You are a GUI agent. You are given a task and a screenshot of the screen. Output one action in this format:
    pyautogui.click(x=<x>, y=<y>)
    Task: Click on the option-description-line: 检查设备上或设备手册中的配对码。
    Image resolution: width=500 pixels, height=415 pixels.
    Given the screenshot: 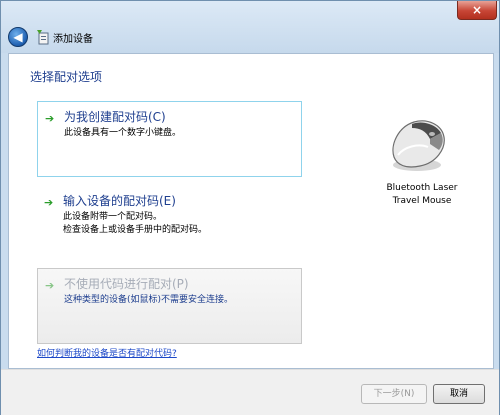 What is the action you would take?
    pyautogui.click(x=135, y=230)
    